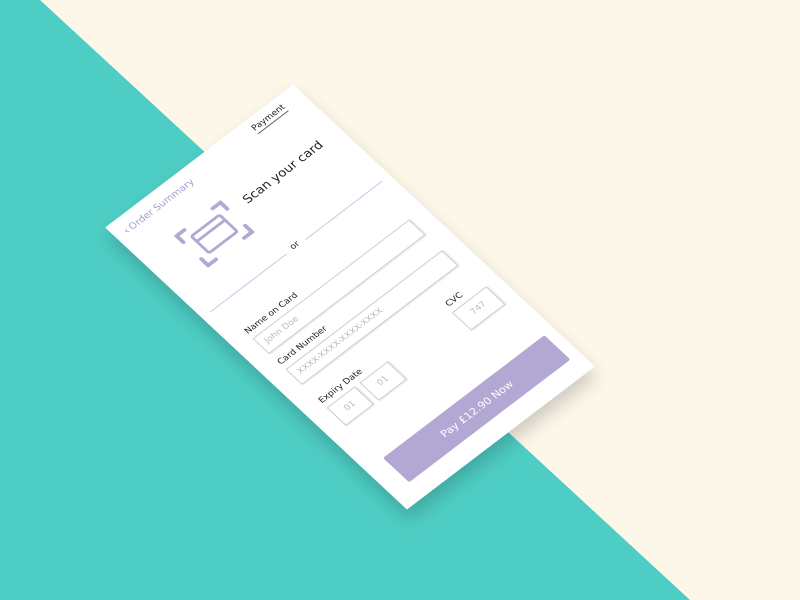 The height and width of the screenshot is (600, 800). Describe the element at coordinates (283, 173) in the screenshot. I see `scan-card-label: Scan your card` at that location.